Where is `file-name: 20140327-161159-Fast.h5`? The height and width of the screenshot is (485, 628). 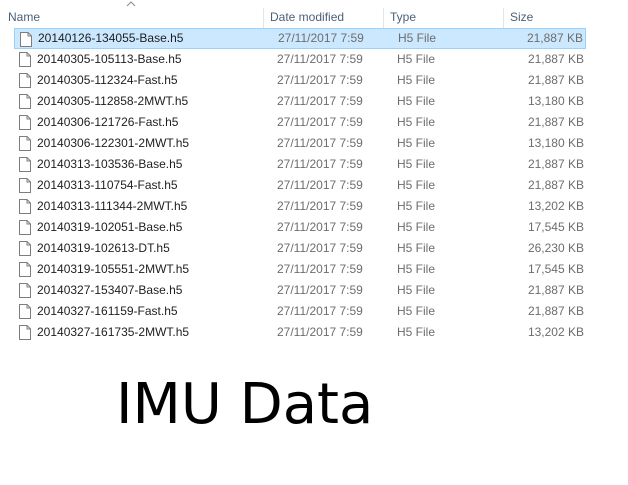
file-name: 20140327-161159-Fast.h5 is located at coordinates (107, 311).